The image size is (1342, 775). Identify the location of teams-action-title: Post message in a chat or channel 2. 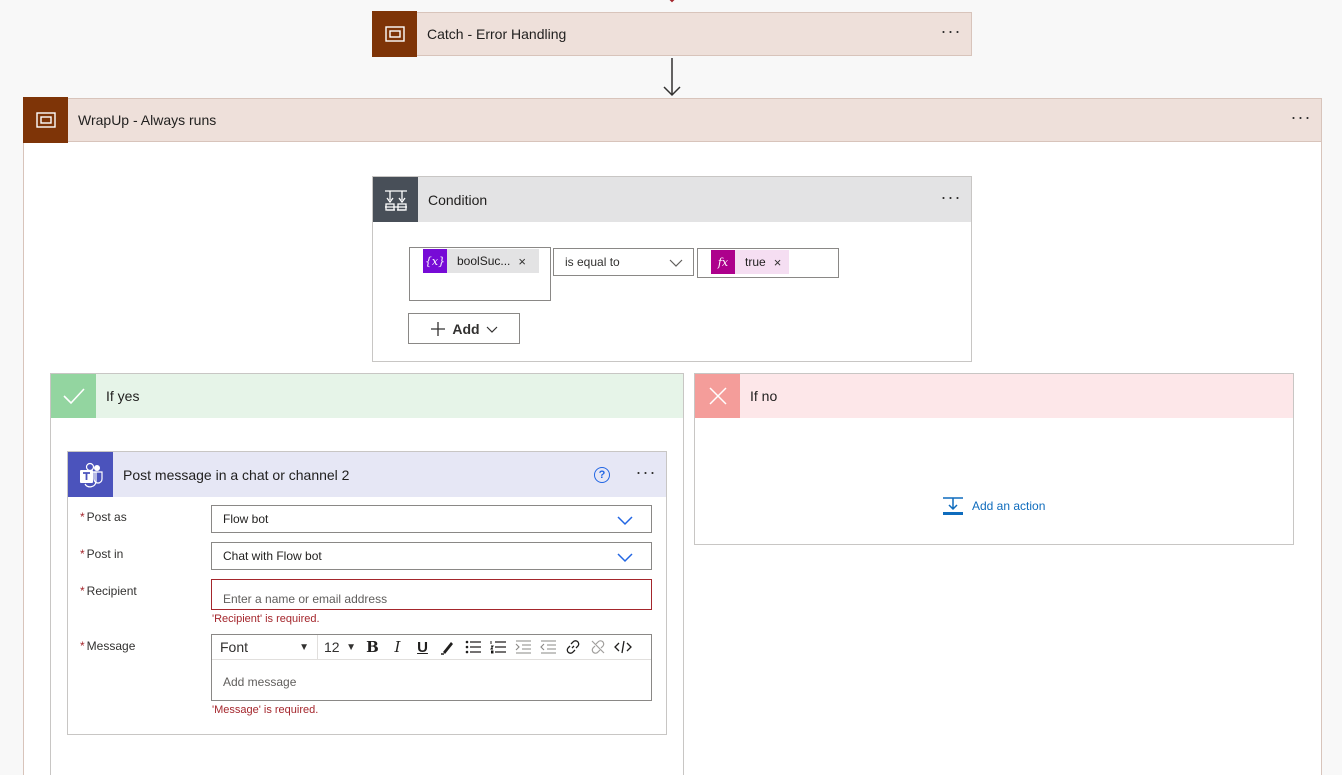
(236, 474).